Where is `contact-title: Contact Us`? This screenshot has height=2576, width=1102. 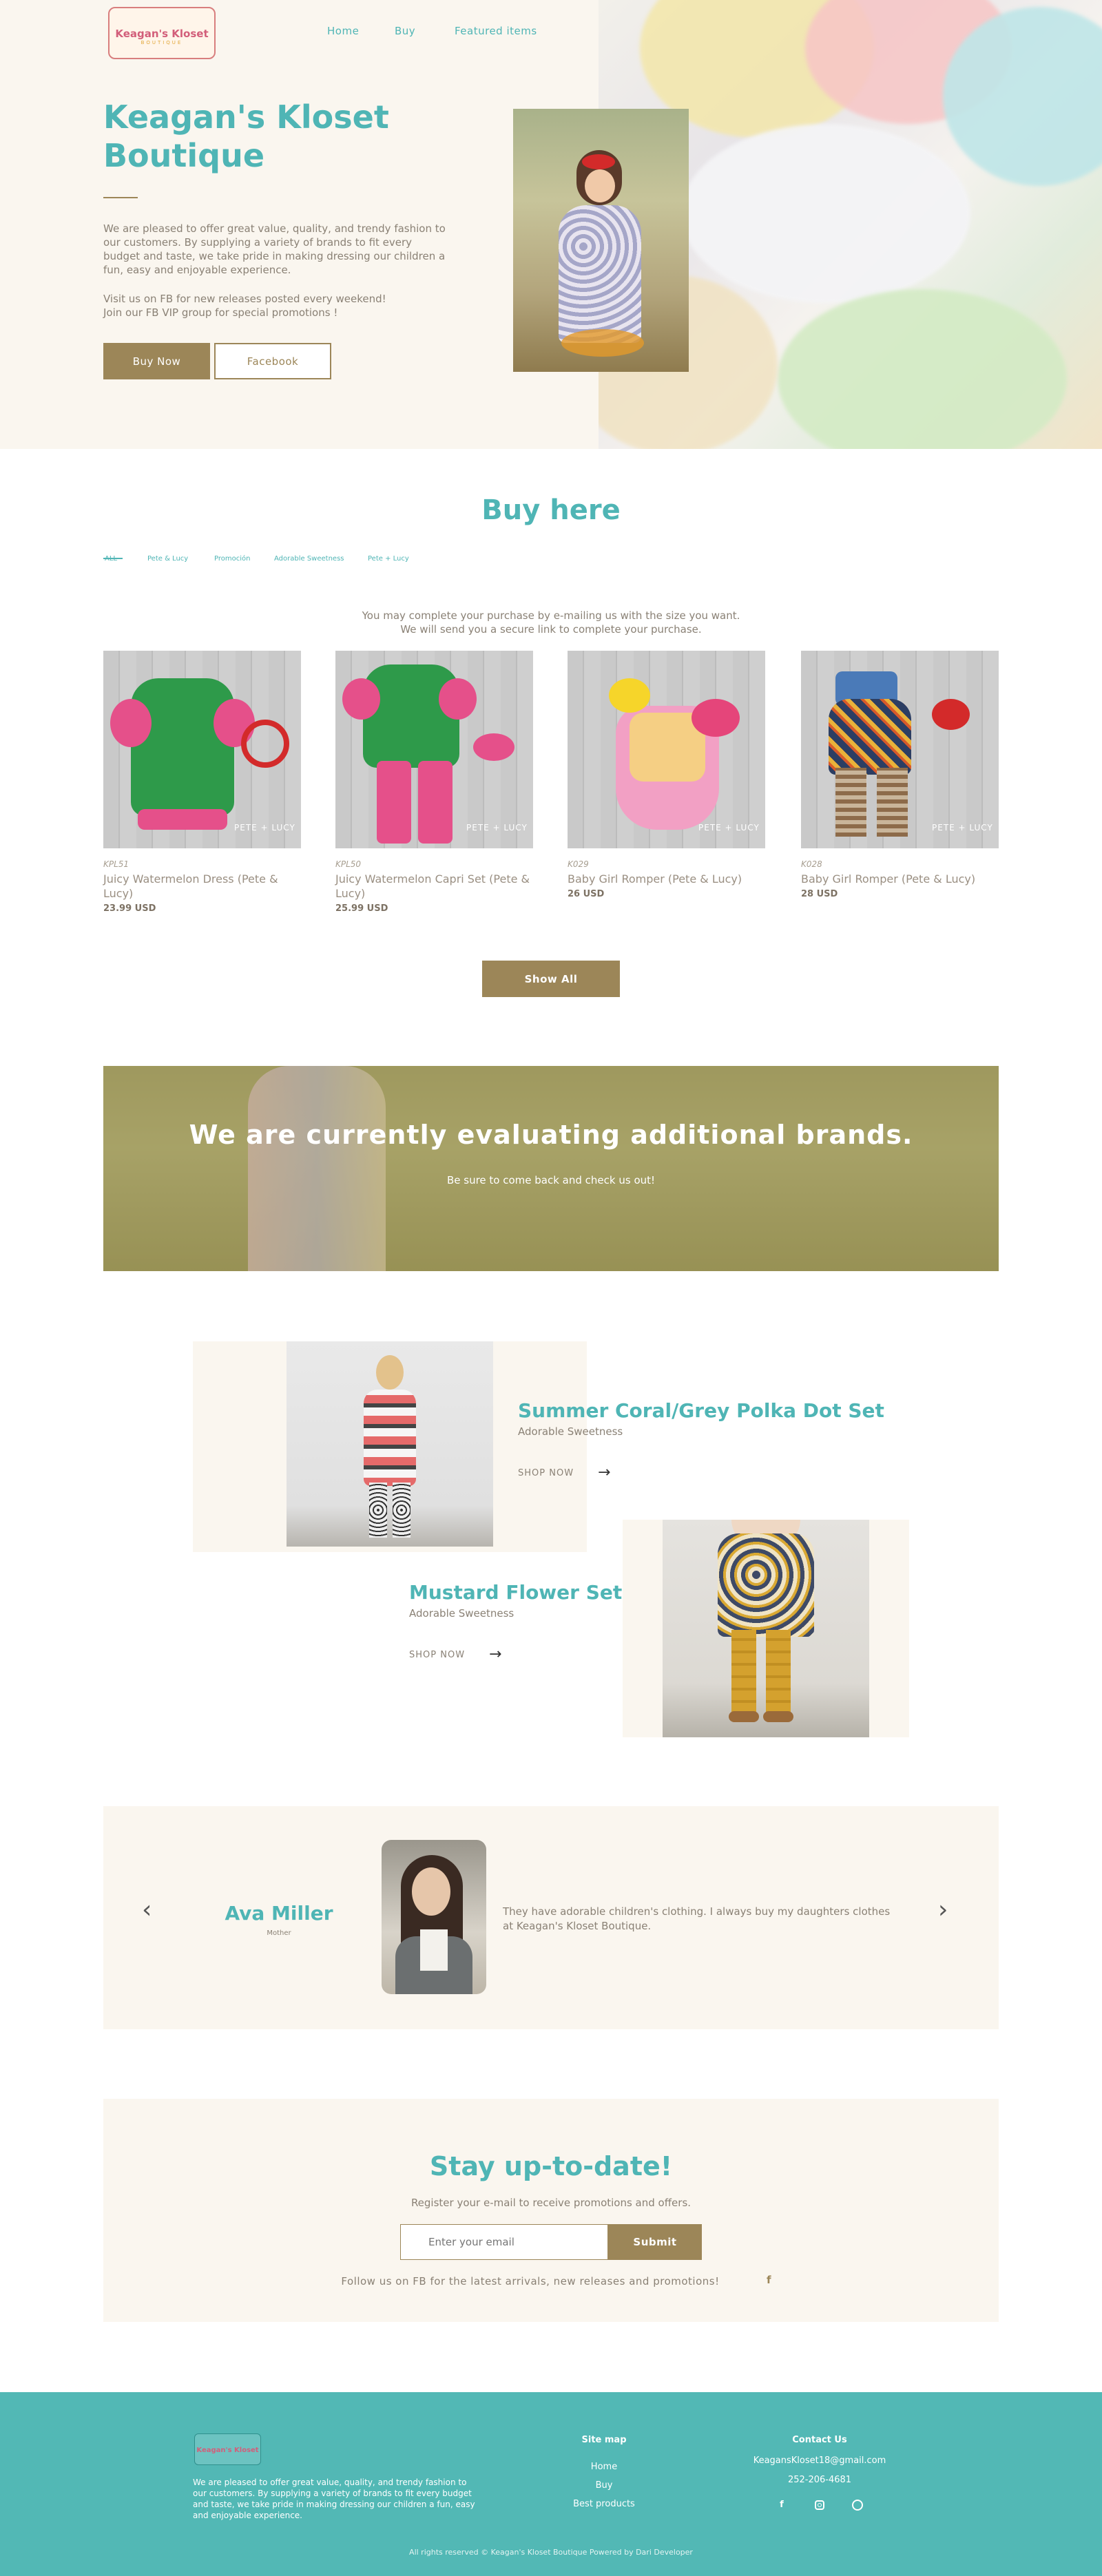 contact-title: Contact Us is located at coordinates (819, 2440).